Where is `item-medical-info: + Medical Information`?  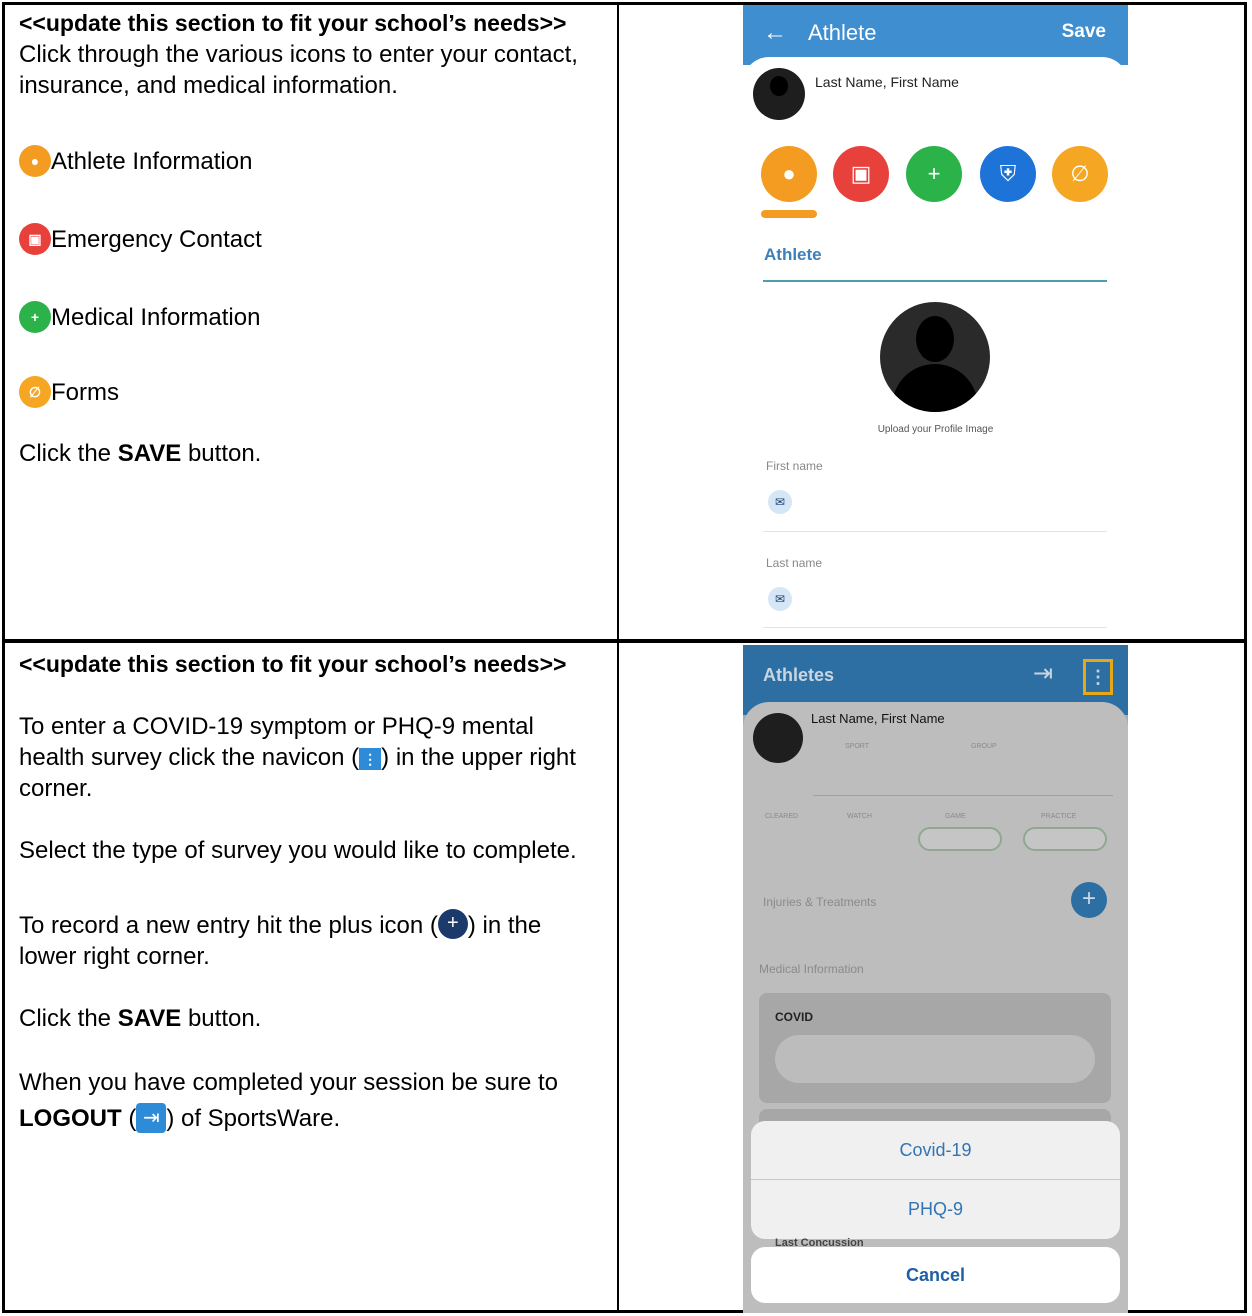
item-medical-info: + Medical Information is located at coordinates (309, 317).